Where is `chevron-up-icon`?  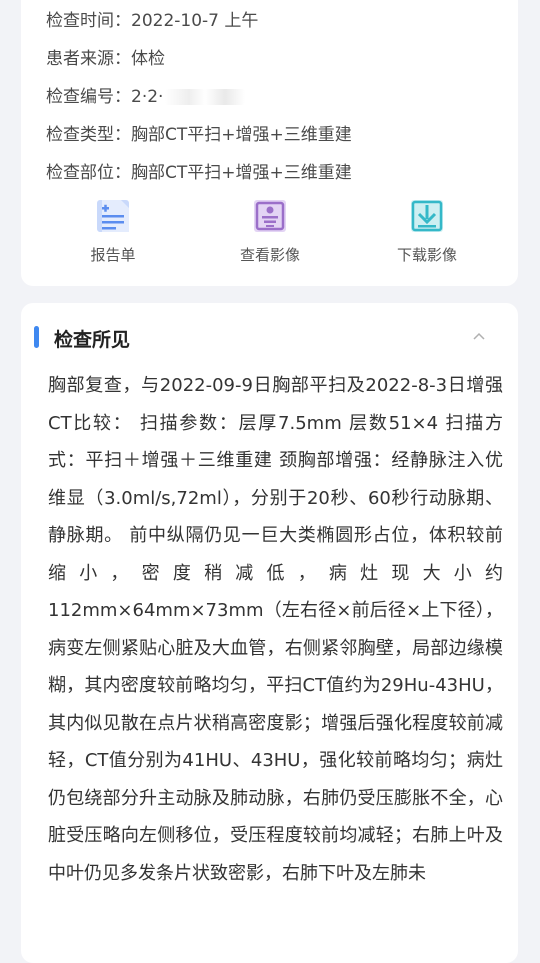 chevron-up-icon is located at coordinates (479, 337).